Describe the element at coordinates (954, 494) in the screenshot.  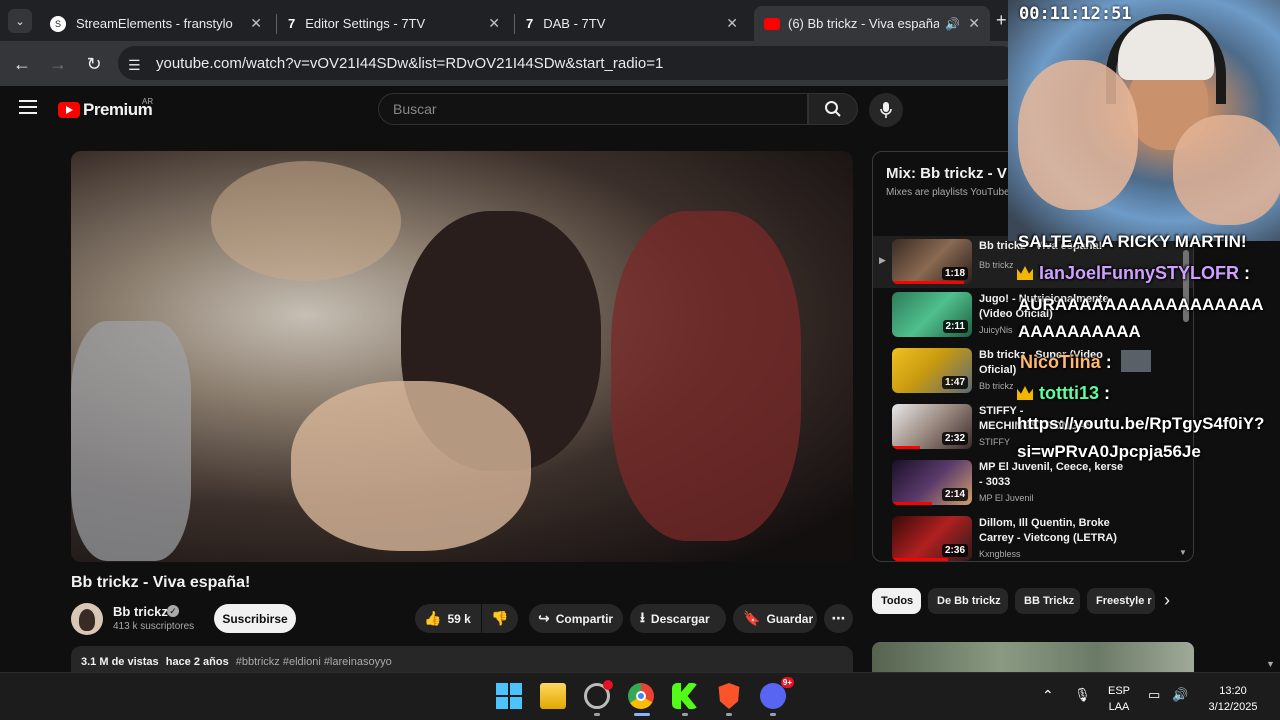
I see `duration: 2:14` at that location.